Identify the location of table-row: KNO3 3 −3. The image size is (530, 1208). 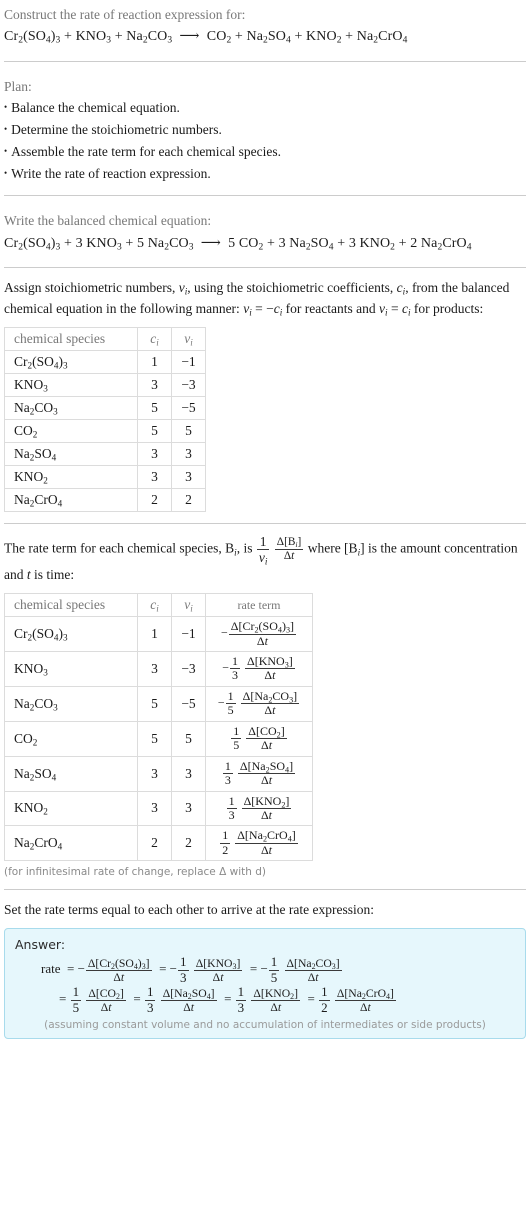
(105, 385).